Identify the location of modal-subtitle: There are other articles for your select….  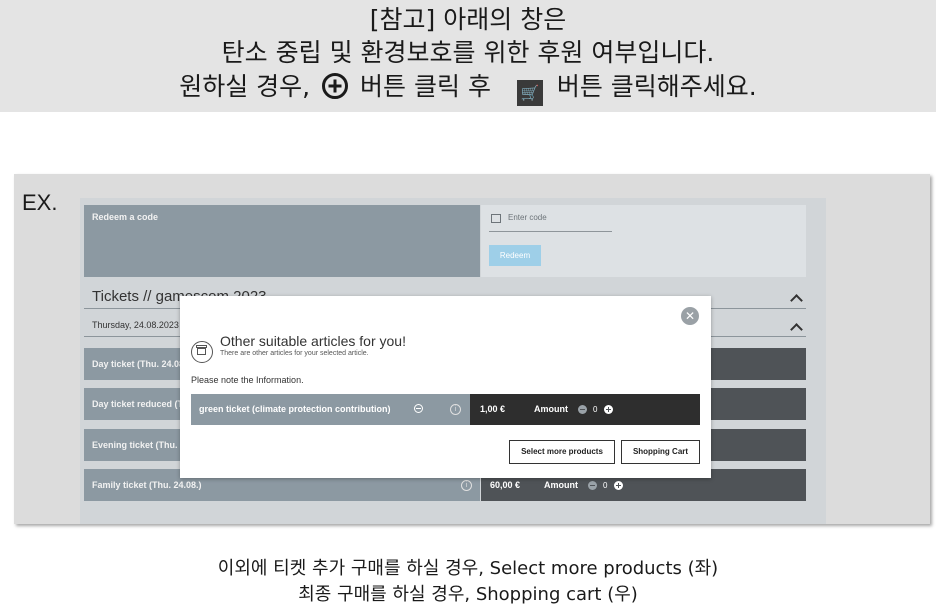
(294, 353).